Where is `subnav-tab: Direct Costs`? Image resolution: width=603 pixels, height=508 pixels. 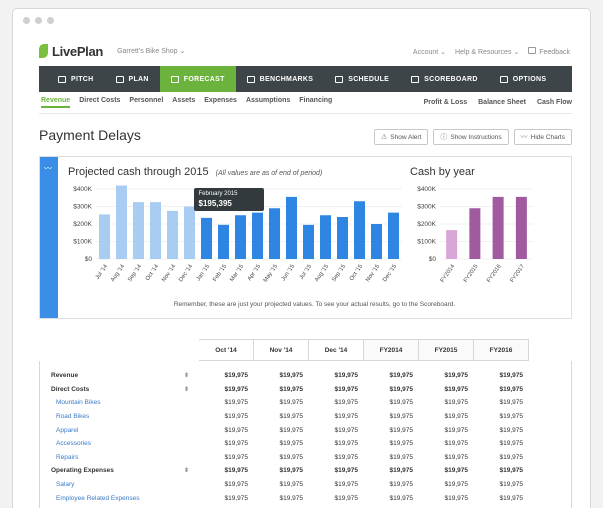
subnav-tab: Direct Costs is located at coordinates (99, 102).